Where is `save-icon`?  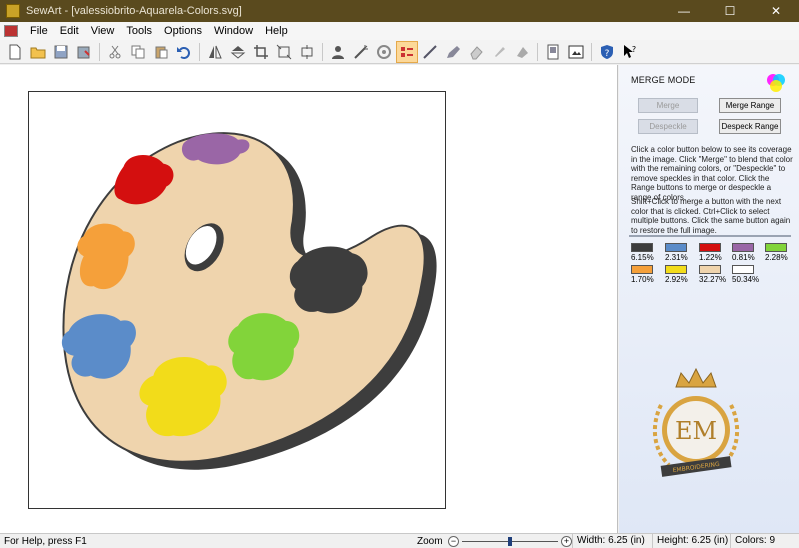 save-icon is located at coordinates (61, 52).